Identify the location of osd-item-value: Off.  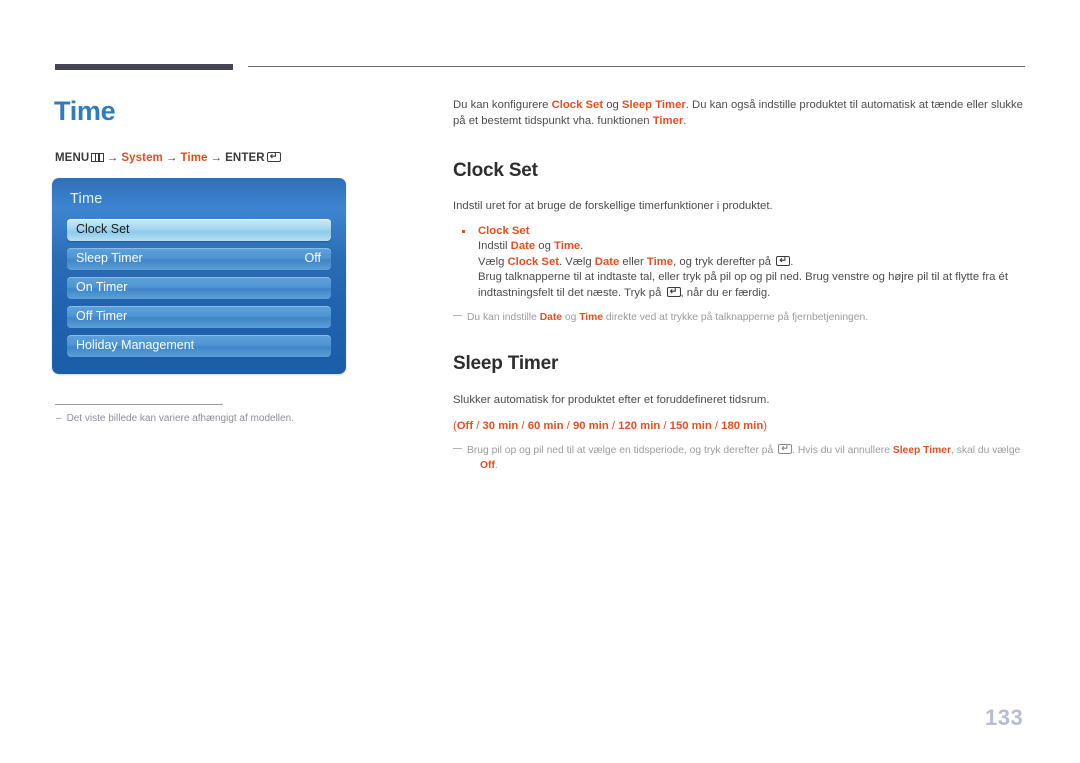
(312, 258).